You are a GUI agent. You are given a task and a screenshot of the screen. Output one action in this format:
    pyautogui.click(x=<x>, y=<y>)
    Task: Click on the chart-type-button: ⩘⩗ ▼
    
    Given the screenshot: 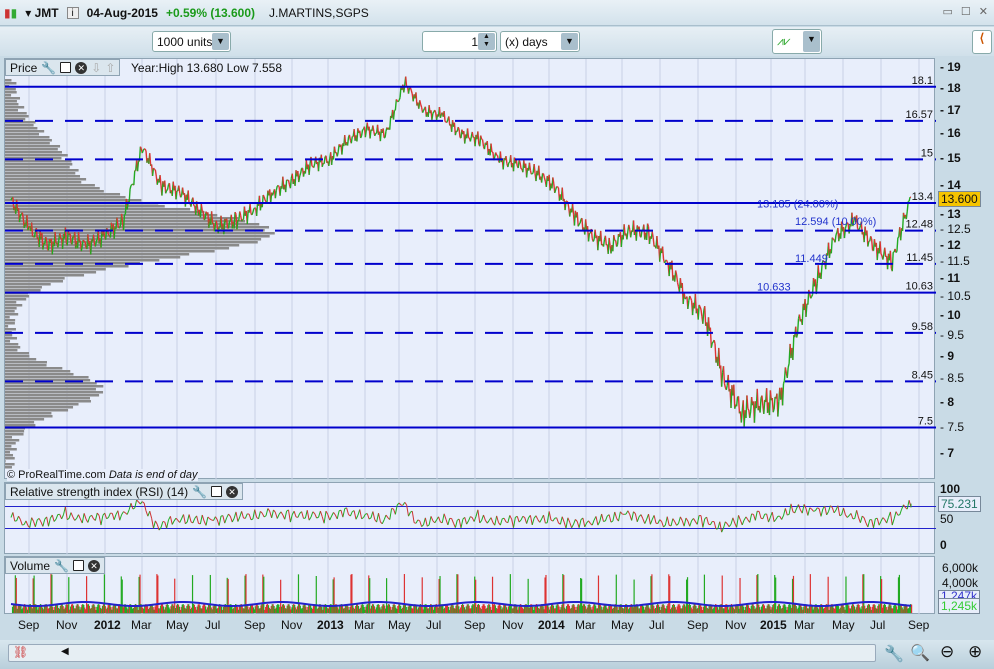 What is the action you would take?
    pyautogui.click(x=797, y=41)
    